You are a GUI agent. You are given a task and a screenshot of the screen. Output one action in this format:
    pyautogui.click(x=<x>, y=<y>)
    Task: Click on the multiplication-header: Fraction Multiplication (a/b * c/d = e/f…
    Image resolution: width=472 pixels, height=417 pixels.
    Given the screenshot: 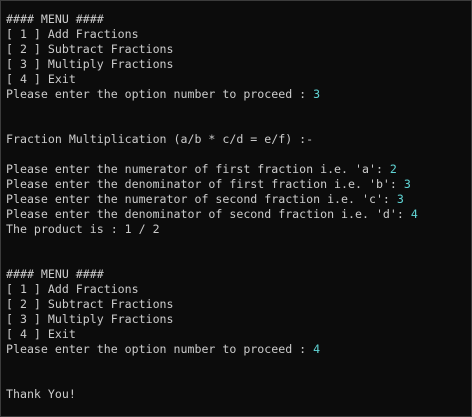 What is the action you would take?
    pyautogui.click(x=160, y=139)
    